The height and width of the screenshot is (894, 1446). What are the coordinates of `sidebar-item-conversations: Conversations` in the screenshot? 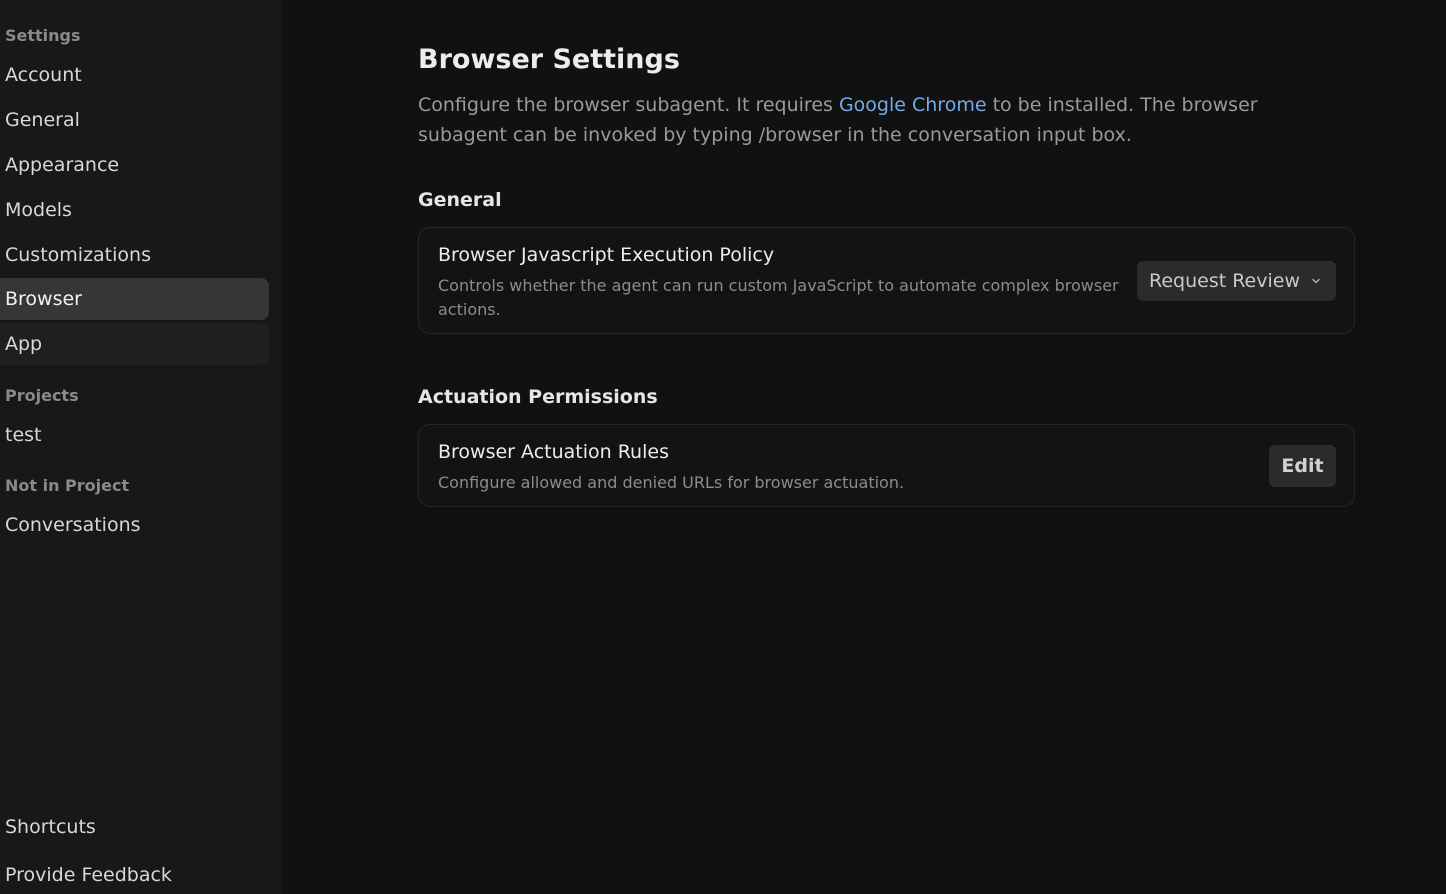 It's located at (134, 525).